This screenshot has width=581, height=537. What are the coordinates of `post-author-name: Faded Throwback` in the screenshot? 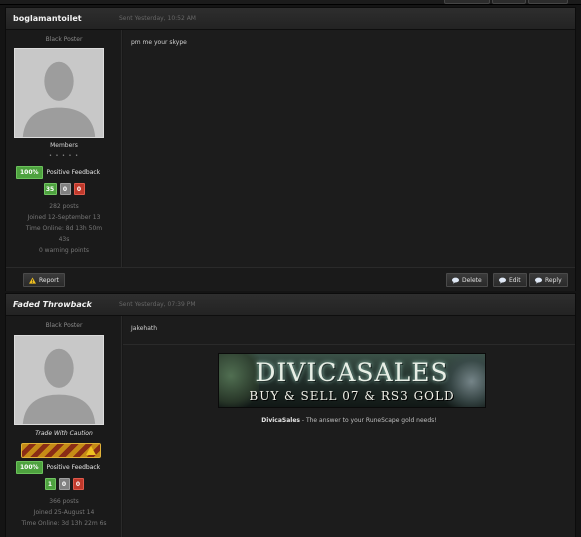 It's located at (52, 304).